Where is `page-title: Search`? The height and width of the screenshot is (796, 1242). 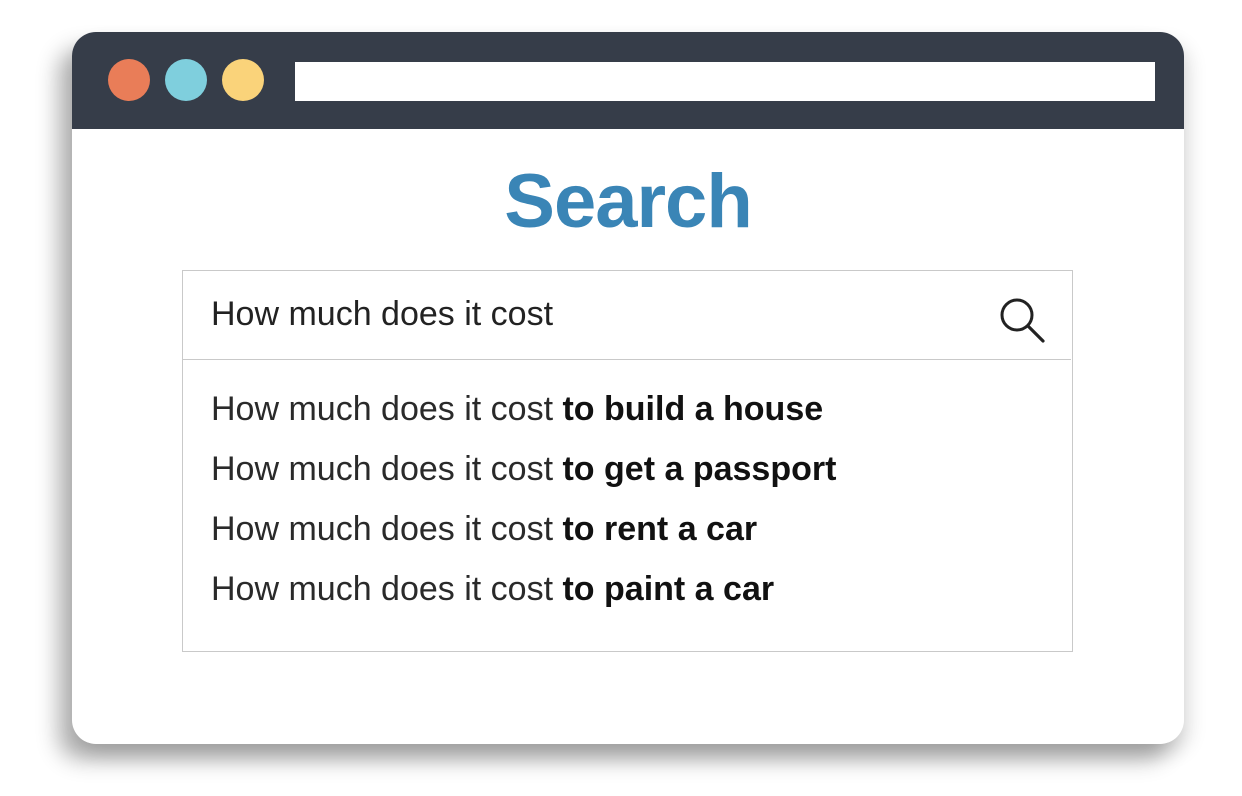 page-title: Search is located at coordinates (628, 201).